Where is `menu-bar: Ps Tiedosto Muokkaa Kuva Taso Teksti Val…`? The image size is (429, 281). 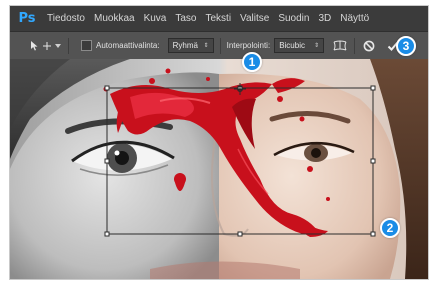 menu-bar: Ps Tiedosto Muokkaa Kuva Taso Teksti Val… is located at coordinates (219, 18).